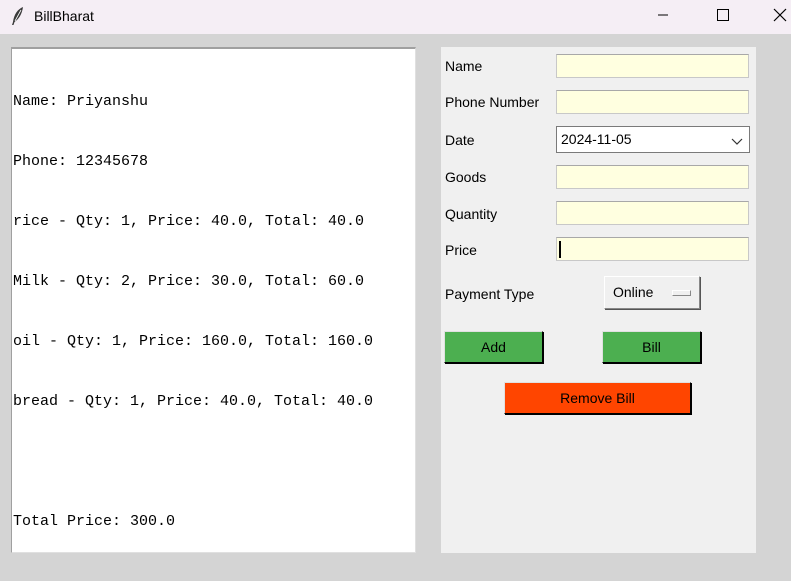  What do you see at coordinates (780, 17) in the screenshot?
I see `close-icon` at bounding box center [780, 17].